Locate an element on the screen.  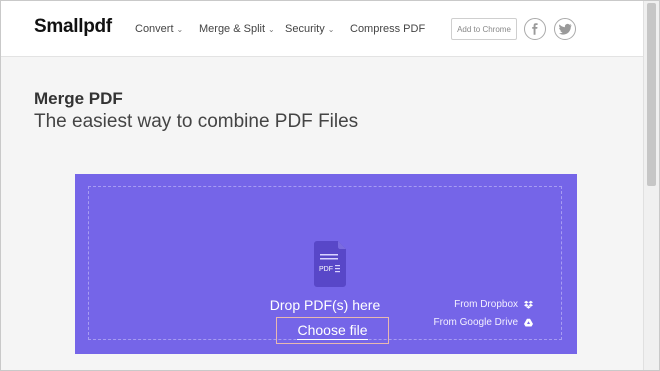
nav-compress-pdf: Compress PDF is located at coordinates (387, 29).